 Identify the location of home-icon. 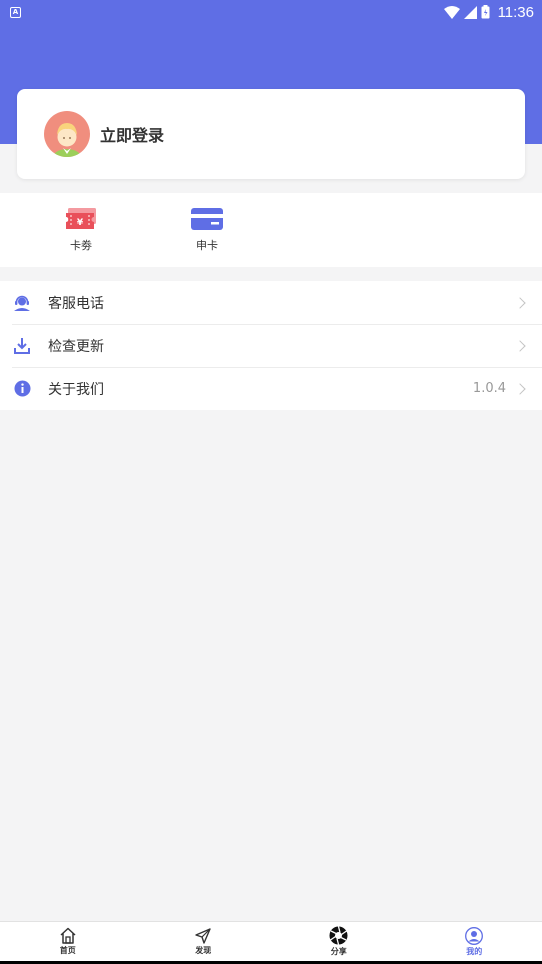
(68, 935).